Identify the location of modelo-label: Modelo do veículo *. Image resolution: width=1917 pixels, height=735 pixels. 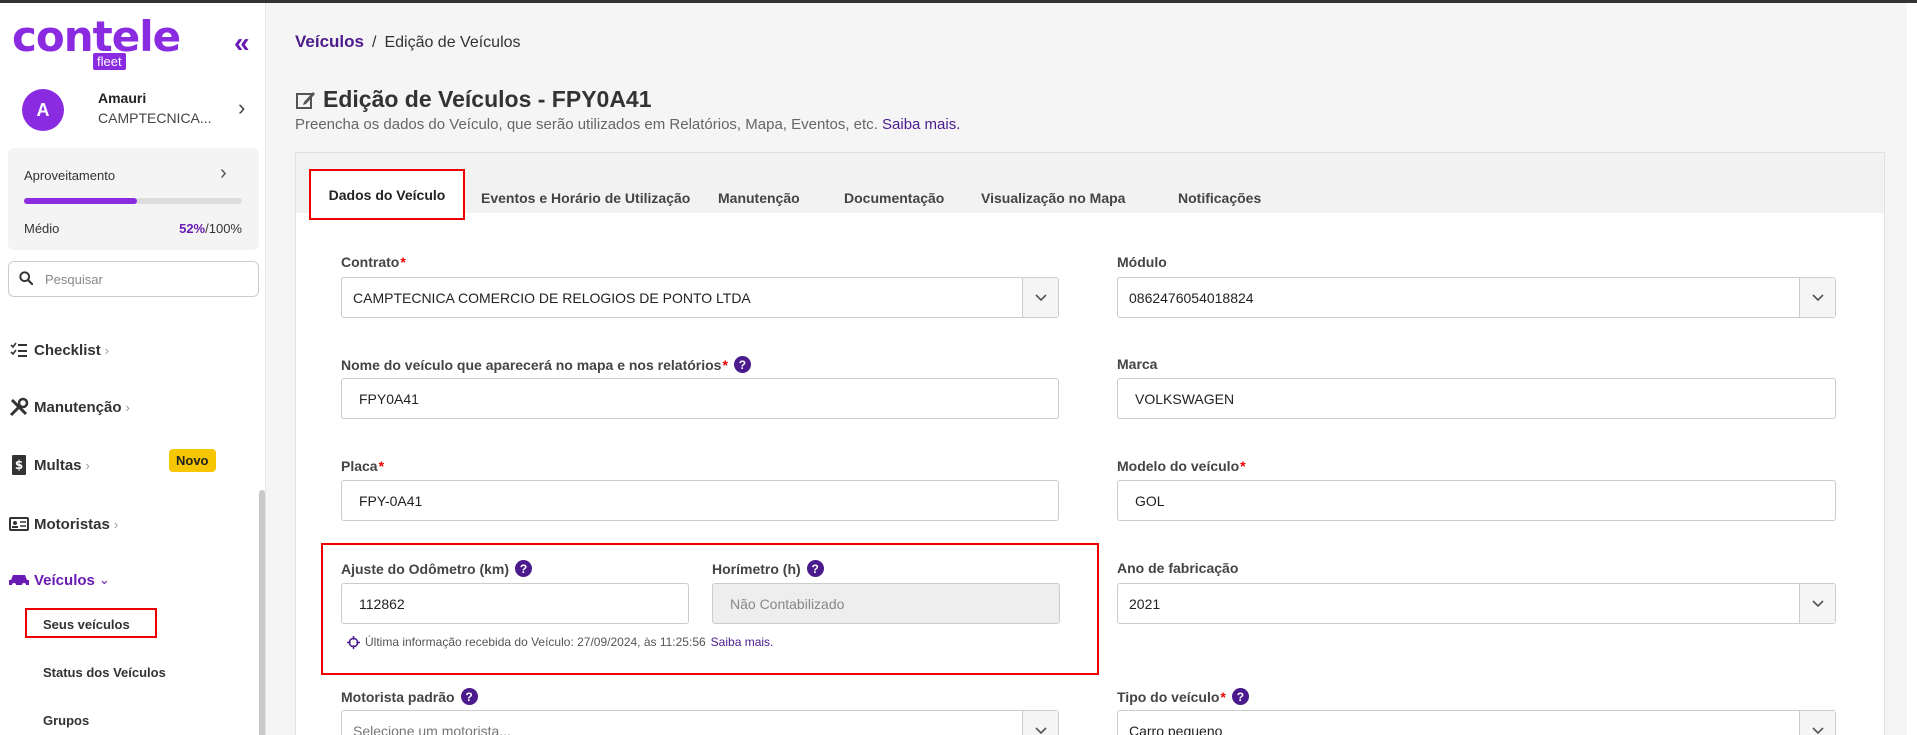
(1181, 466).